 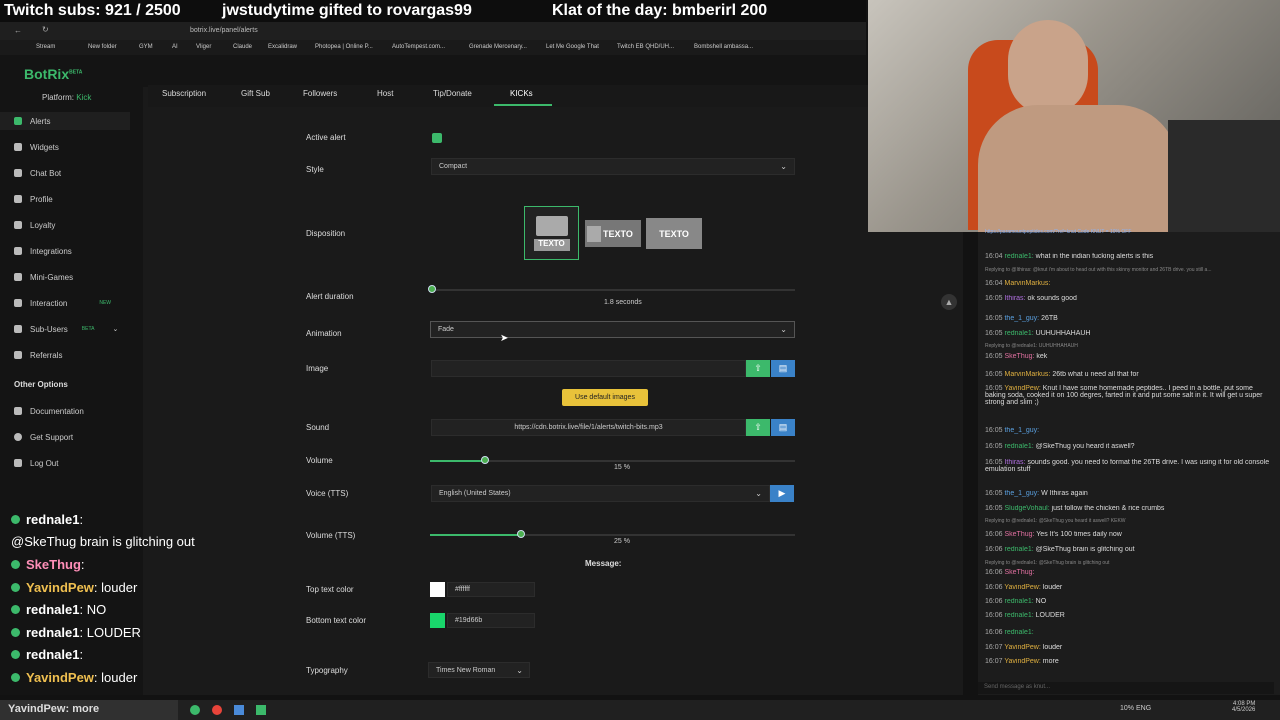 I want to click on reload-icon: ↻, so click(x=45, y=29).